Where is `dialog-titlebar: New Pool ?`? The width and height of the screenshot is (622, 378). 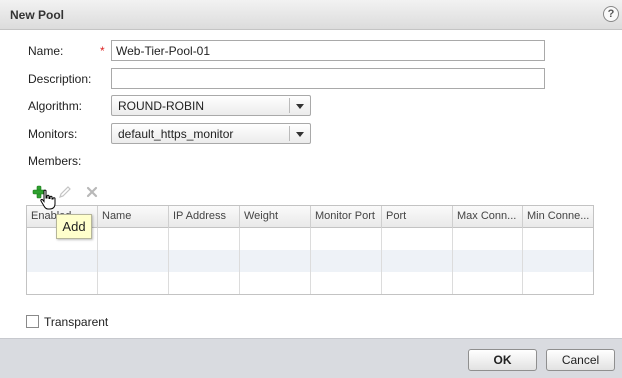 dialog-titlebar: New Pool ? is located at coordinates (311, 15).